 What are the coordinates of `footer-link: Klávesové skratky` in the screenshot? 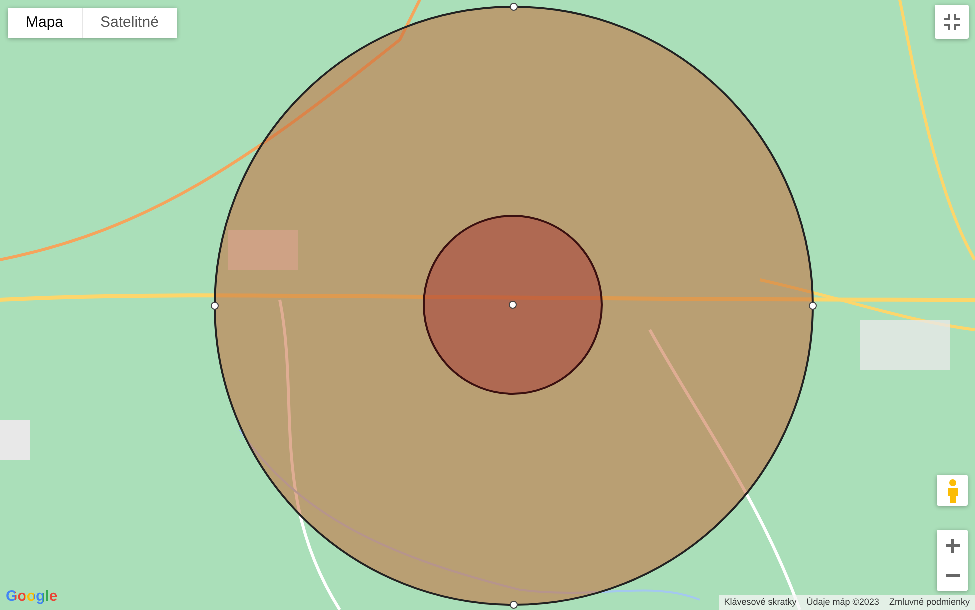 It's located at (760, 602).